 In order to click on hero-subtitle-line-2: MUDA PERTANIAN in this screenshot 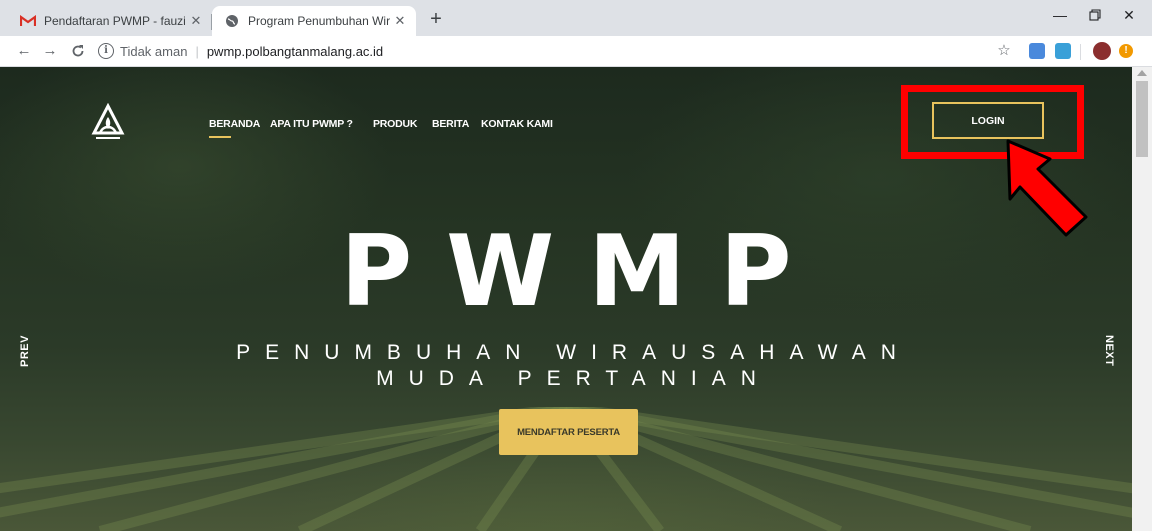, I will do `click(573, 378)`.